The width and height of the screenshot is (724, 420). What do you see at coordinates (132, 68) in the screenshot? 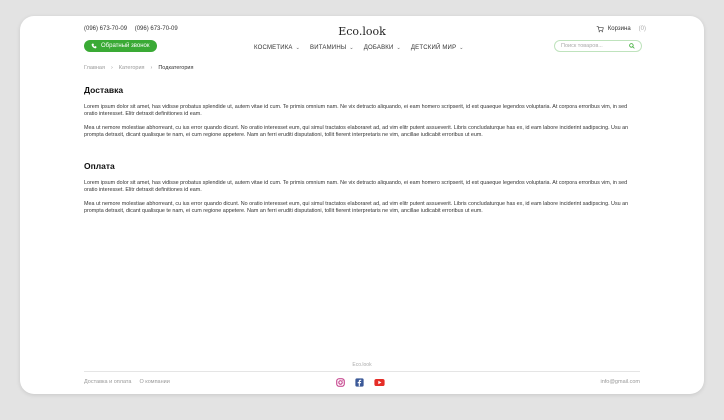
I see `breadcrumb-category: Категория` at bounding box center [132, 68].